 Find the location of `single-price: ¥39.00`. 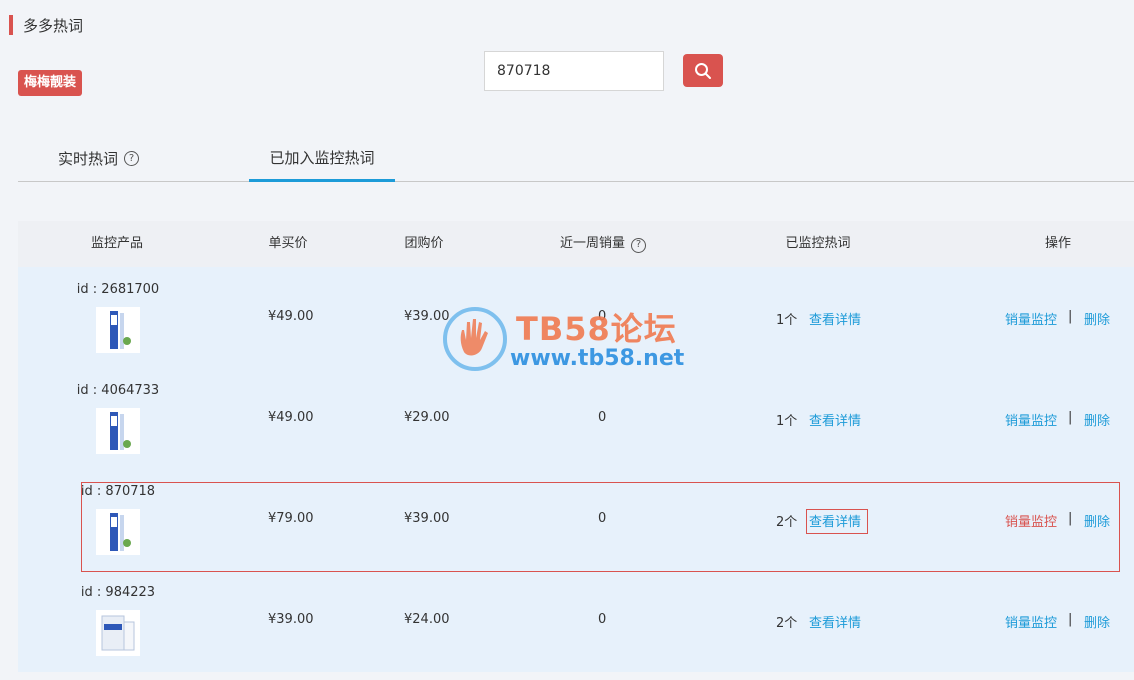

single-price: ¥39.00 is located at coordinates (291, 619).